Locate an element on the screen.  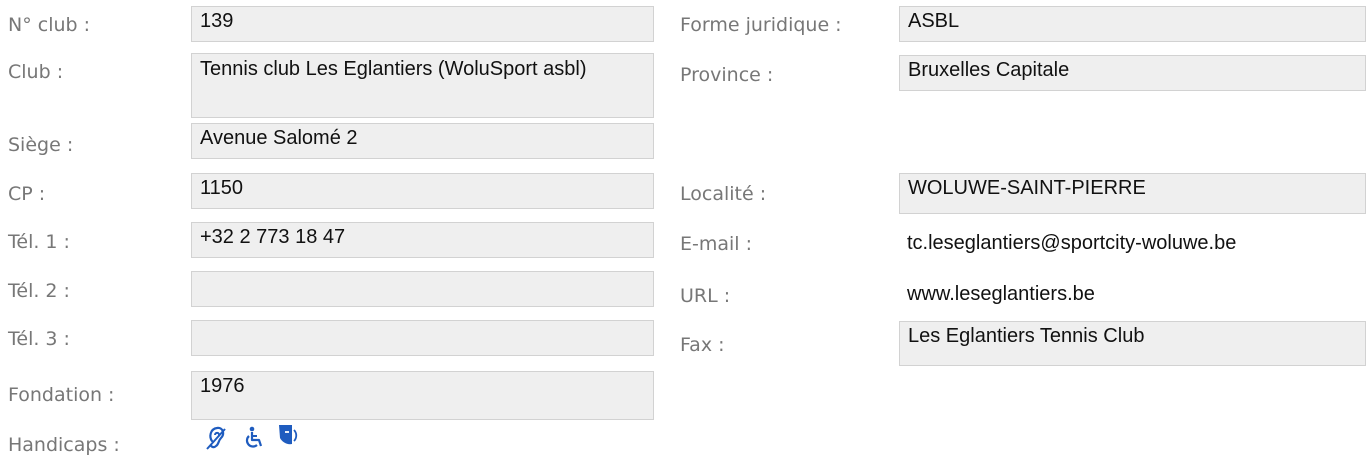
club-label: Club : is located at coordinates (36, 72).